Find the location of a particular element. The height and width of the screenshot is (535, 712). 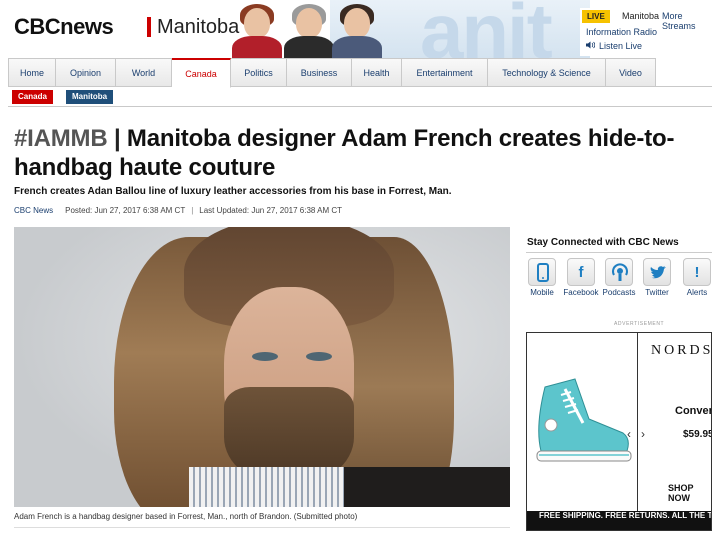

nav-tab-video: Video is located at coordinates (631, 72).